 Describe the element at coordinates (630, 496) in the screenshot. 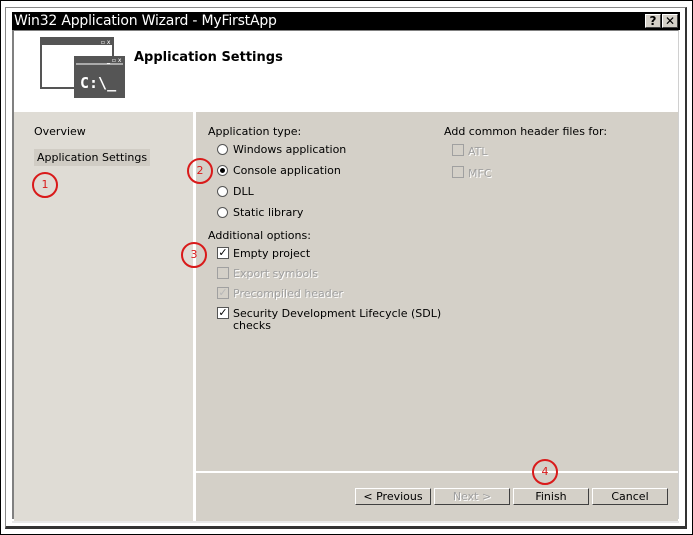

I see `cancel-button: Cancel` at that location.